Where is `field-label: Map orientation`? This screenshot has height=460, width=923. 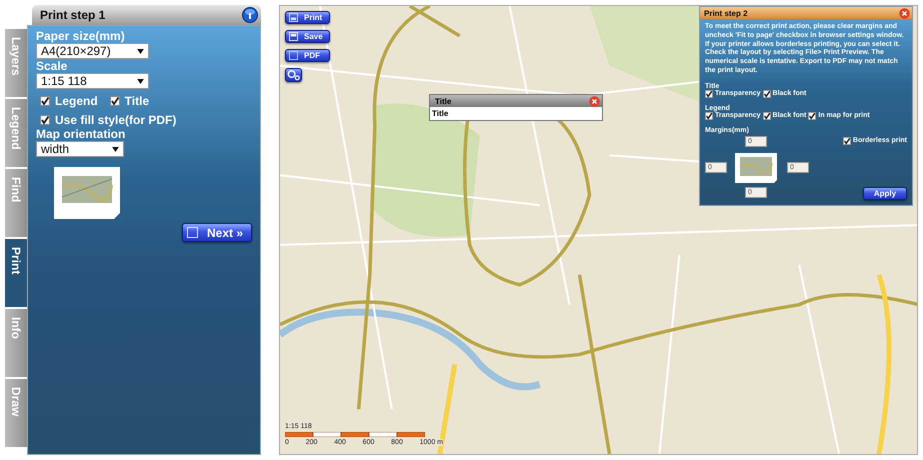 field-label: Map orientation is located at coordinates (81, 134).